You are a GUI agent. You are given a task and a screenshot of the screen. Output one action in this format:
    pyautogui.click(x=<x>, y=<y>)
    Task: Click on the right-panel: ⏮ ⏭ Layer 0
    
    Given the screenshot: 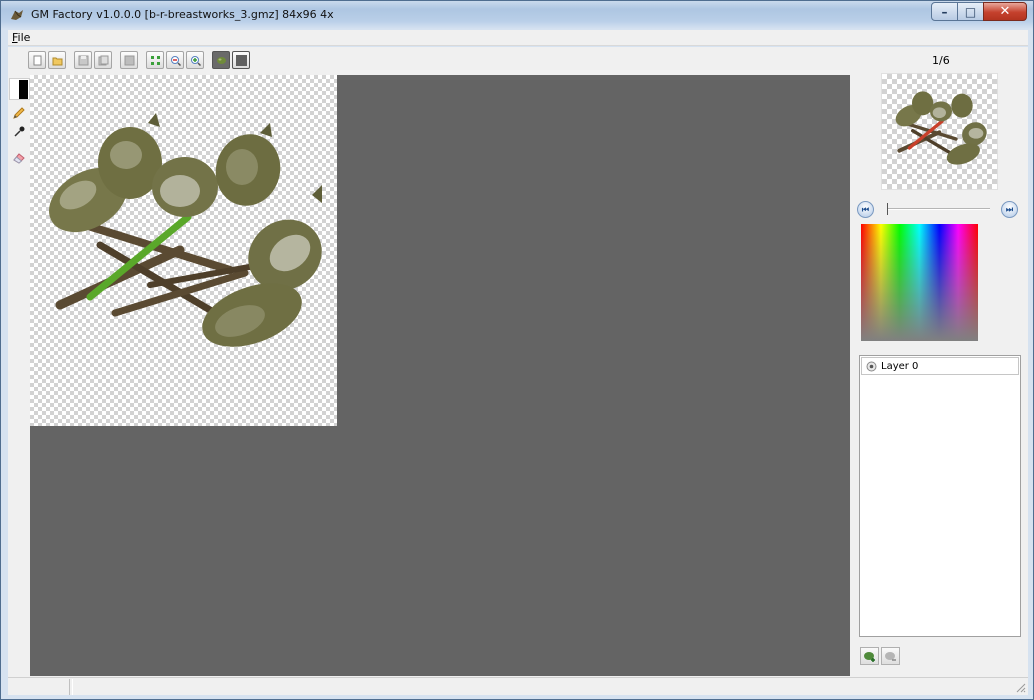 What is the action you would take?
    pyautogui.click(x=940, y=377)
    